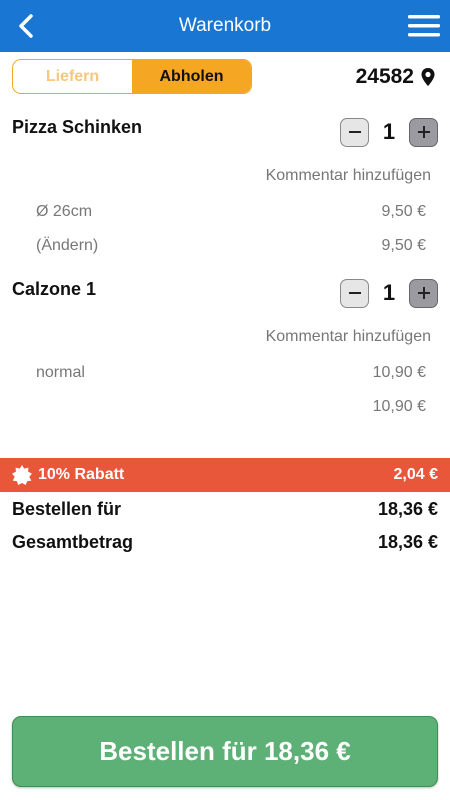 This screenshot has width=450, height=800. Describe the element at coordinates (407, 509) in the screenshot. I see `order-sum-value: 18,36 €` at that location.